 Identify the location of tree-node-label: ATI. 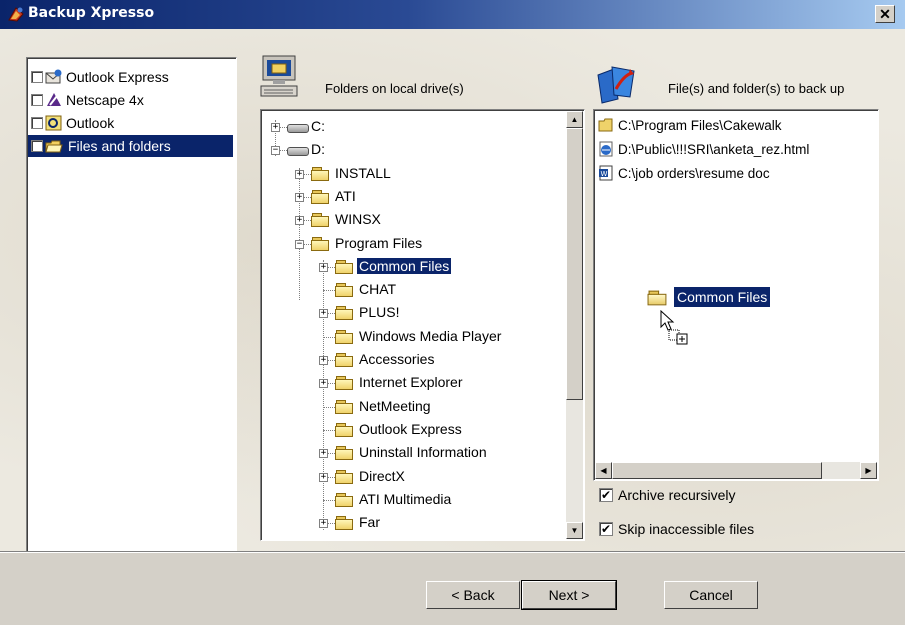
(345, 196).